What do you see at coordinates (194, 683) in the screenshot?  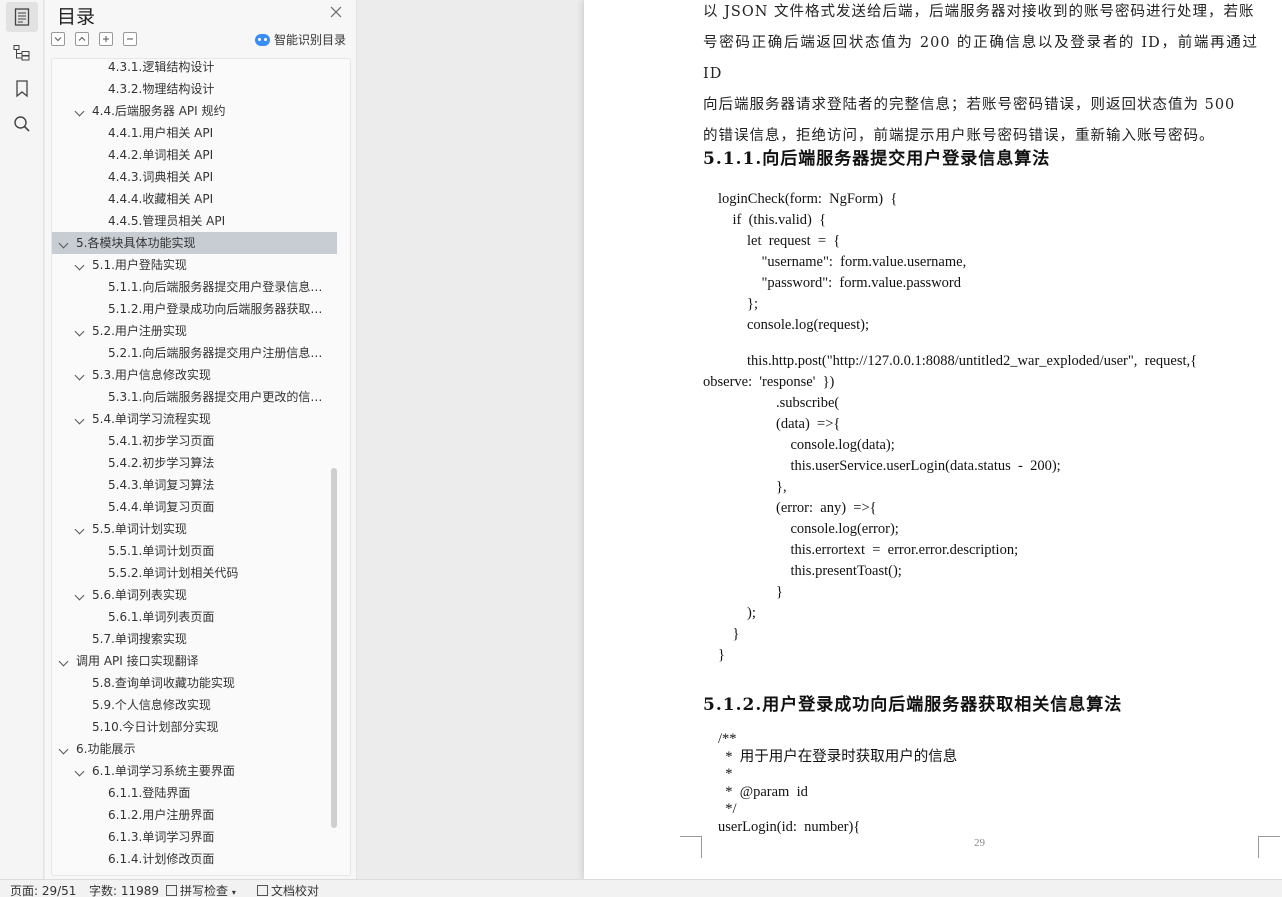 I see `toc-item: 5.8.查询单词收藏功能实现` at bounding box center [194, 683].